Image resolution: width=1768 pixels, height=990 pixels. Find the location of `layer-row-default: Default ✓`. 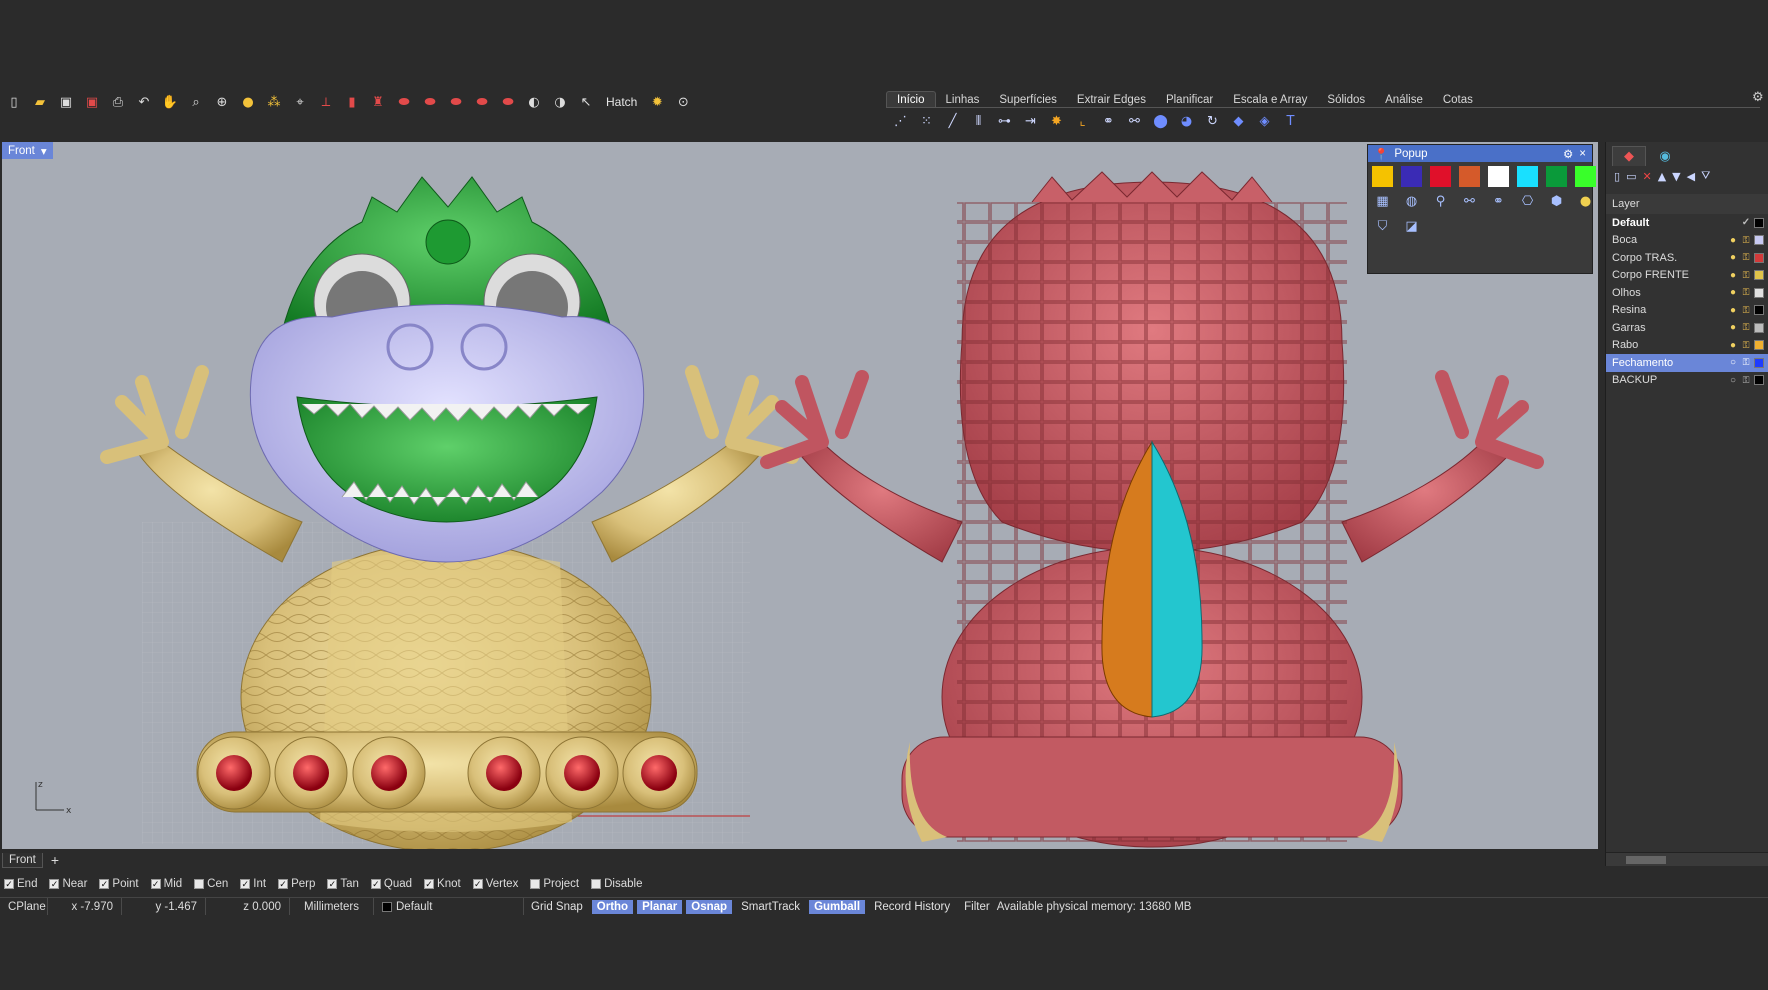

layer-row-default: Default ✓ is located at coordinates (1687, 223).